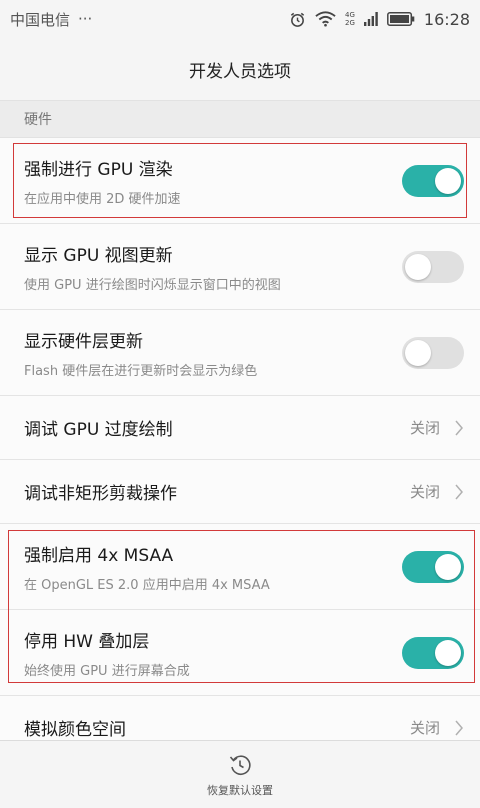  I want to click on restore-defaults-button: 恢复默认设置, so click(240, 774).